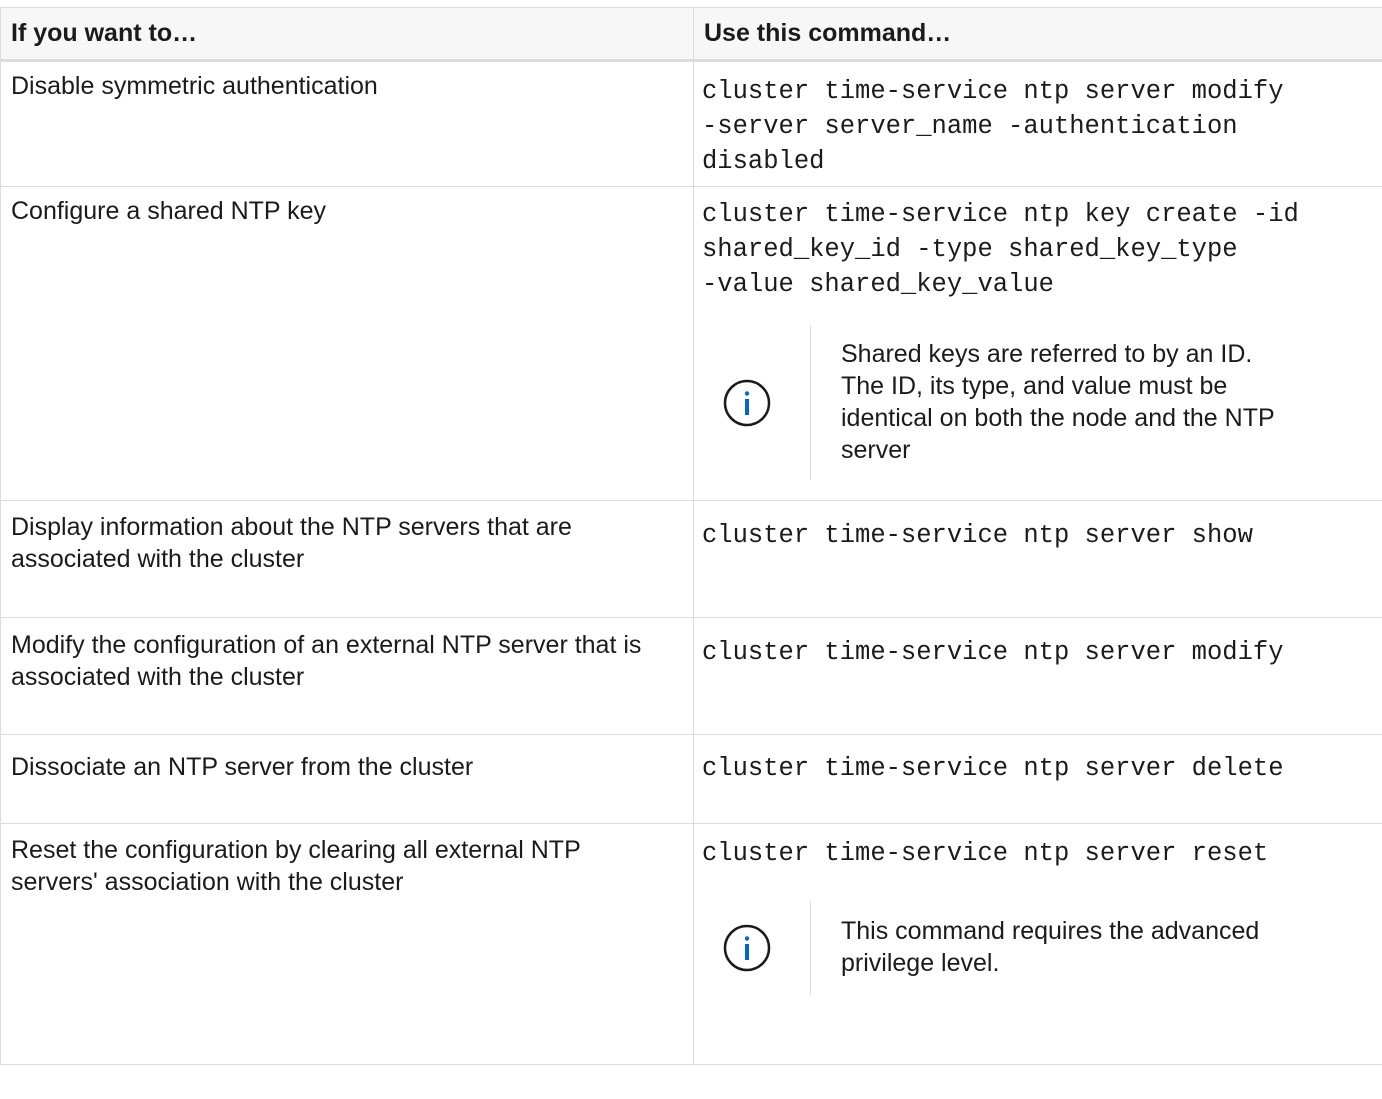  I want to click on action-cell: Configure a shared NTP key, so click(347, 343).